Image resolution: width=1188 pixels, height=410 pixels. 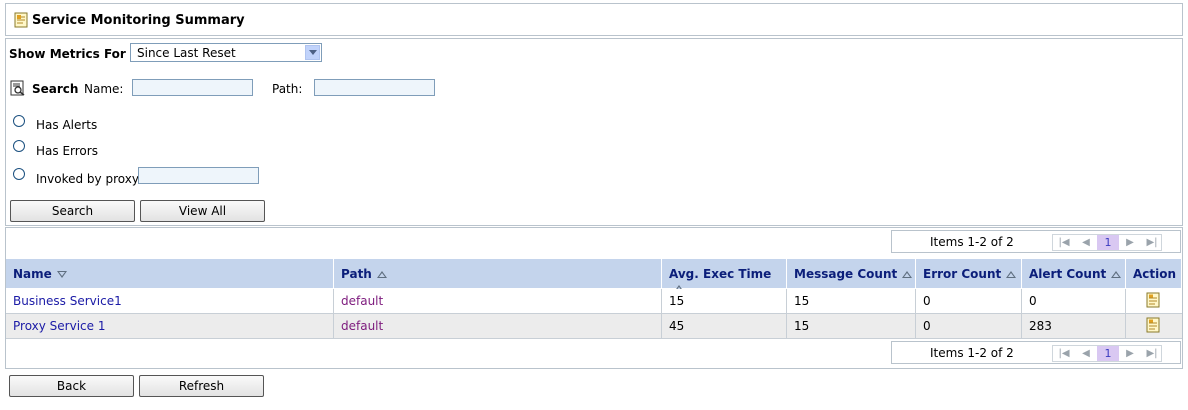 What do you see at coordinates (356, 274) in the screenshot?
I see `column-label: Path` at bounding box center [356, 274].